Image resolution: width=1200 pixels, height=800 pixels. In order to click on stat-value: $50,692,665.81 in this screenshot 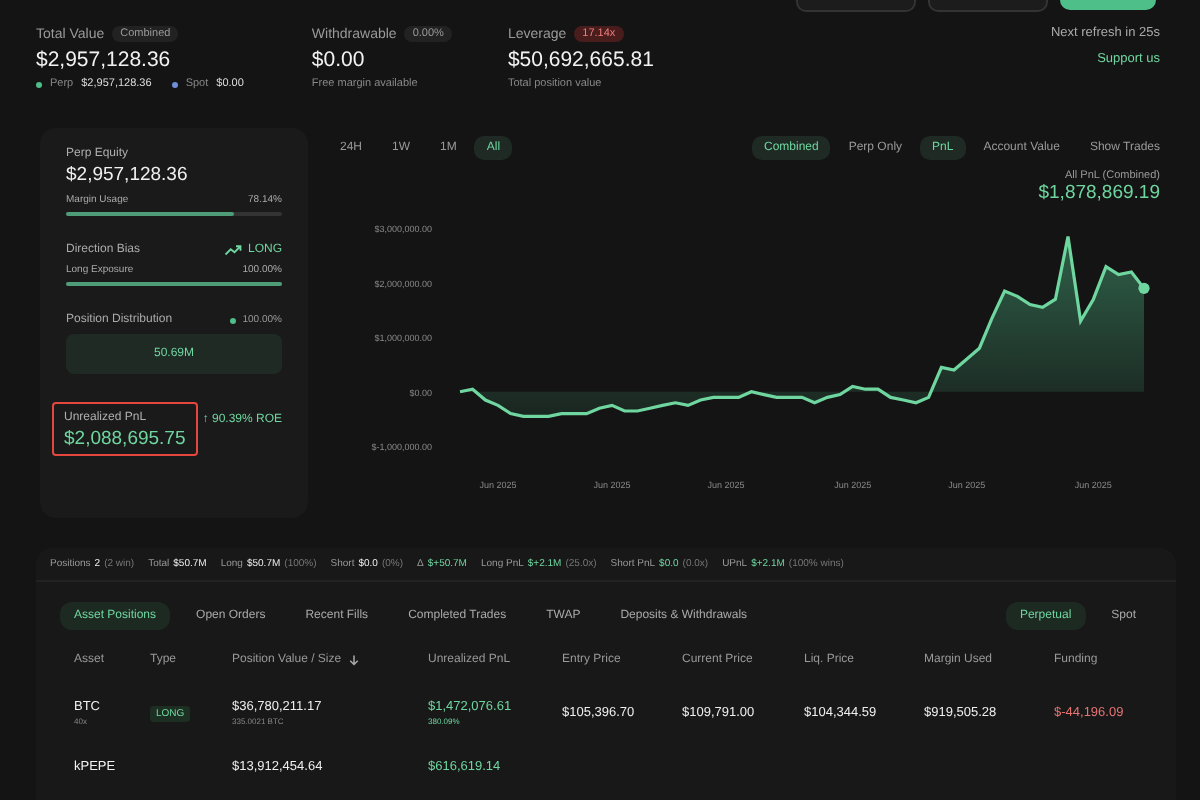, I will do `click(580, 60)`.